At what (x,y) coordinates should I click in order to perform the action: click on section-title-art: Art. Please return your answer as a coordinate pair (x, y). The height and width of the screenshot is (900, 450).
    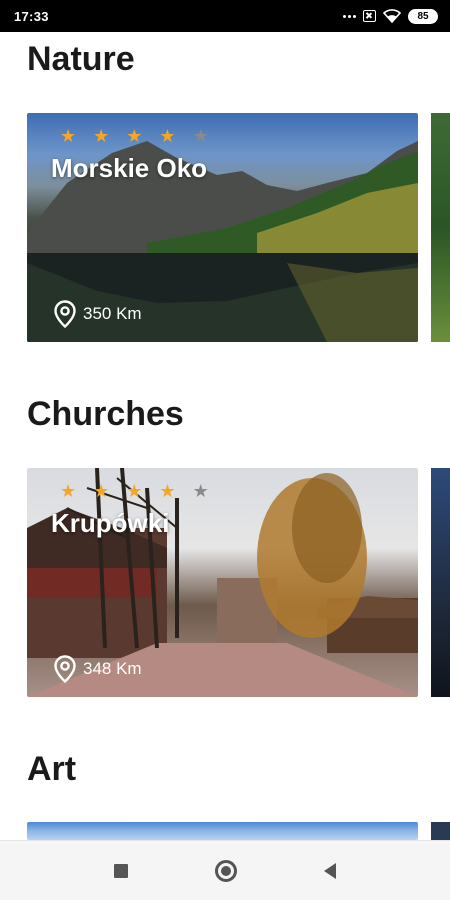
    Looking at the image, I should click on (52, 769).